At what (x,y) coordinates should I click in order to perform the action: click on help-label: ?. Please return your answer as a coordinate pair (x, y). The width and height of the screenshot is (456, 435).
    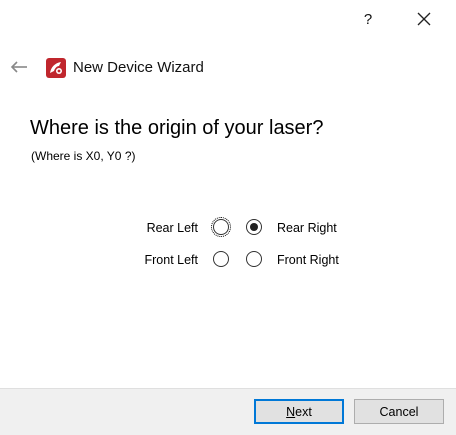
    Looking at the image, I should click on (368, 19).